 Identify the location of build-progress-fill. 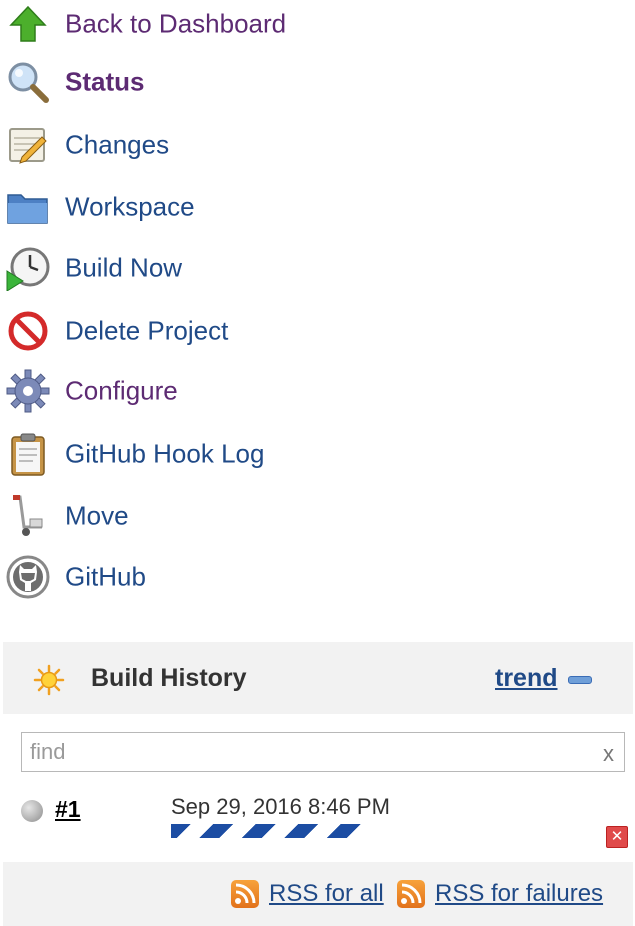
(268, 831).